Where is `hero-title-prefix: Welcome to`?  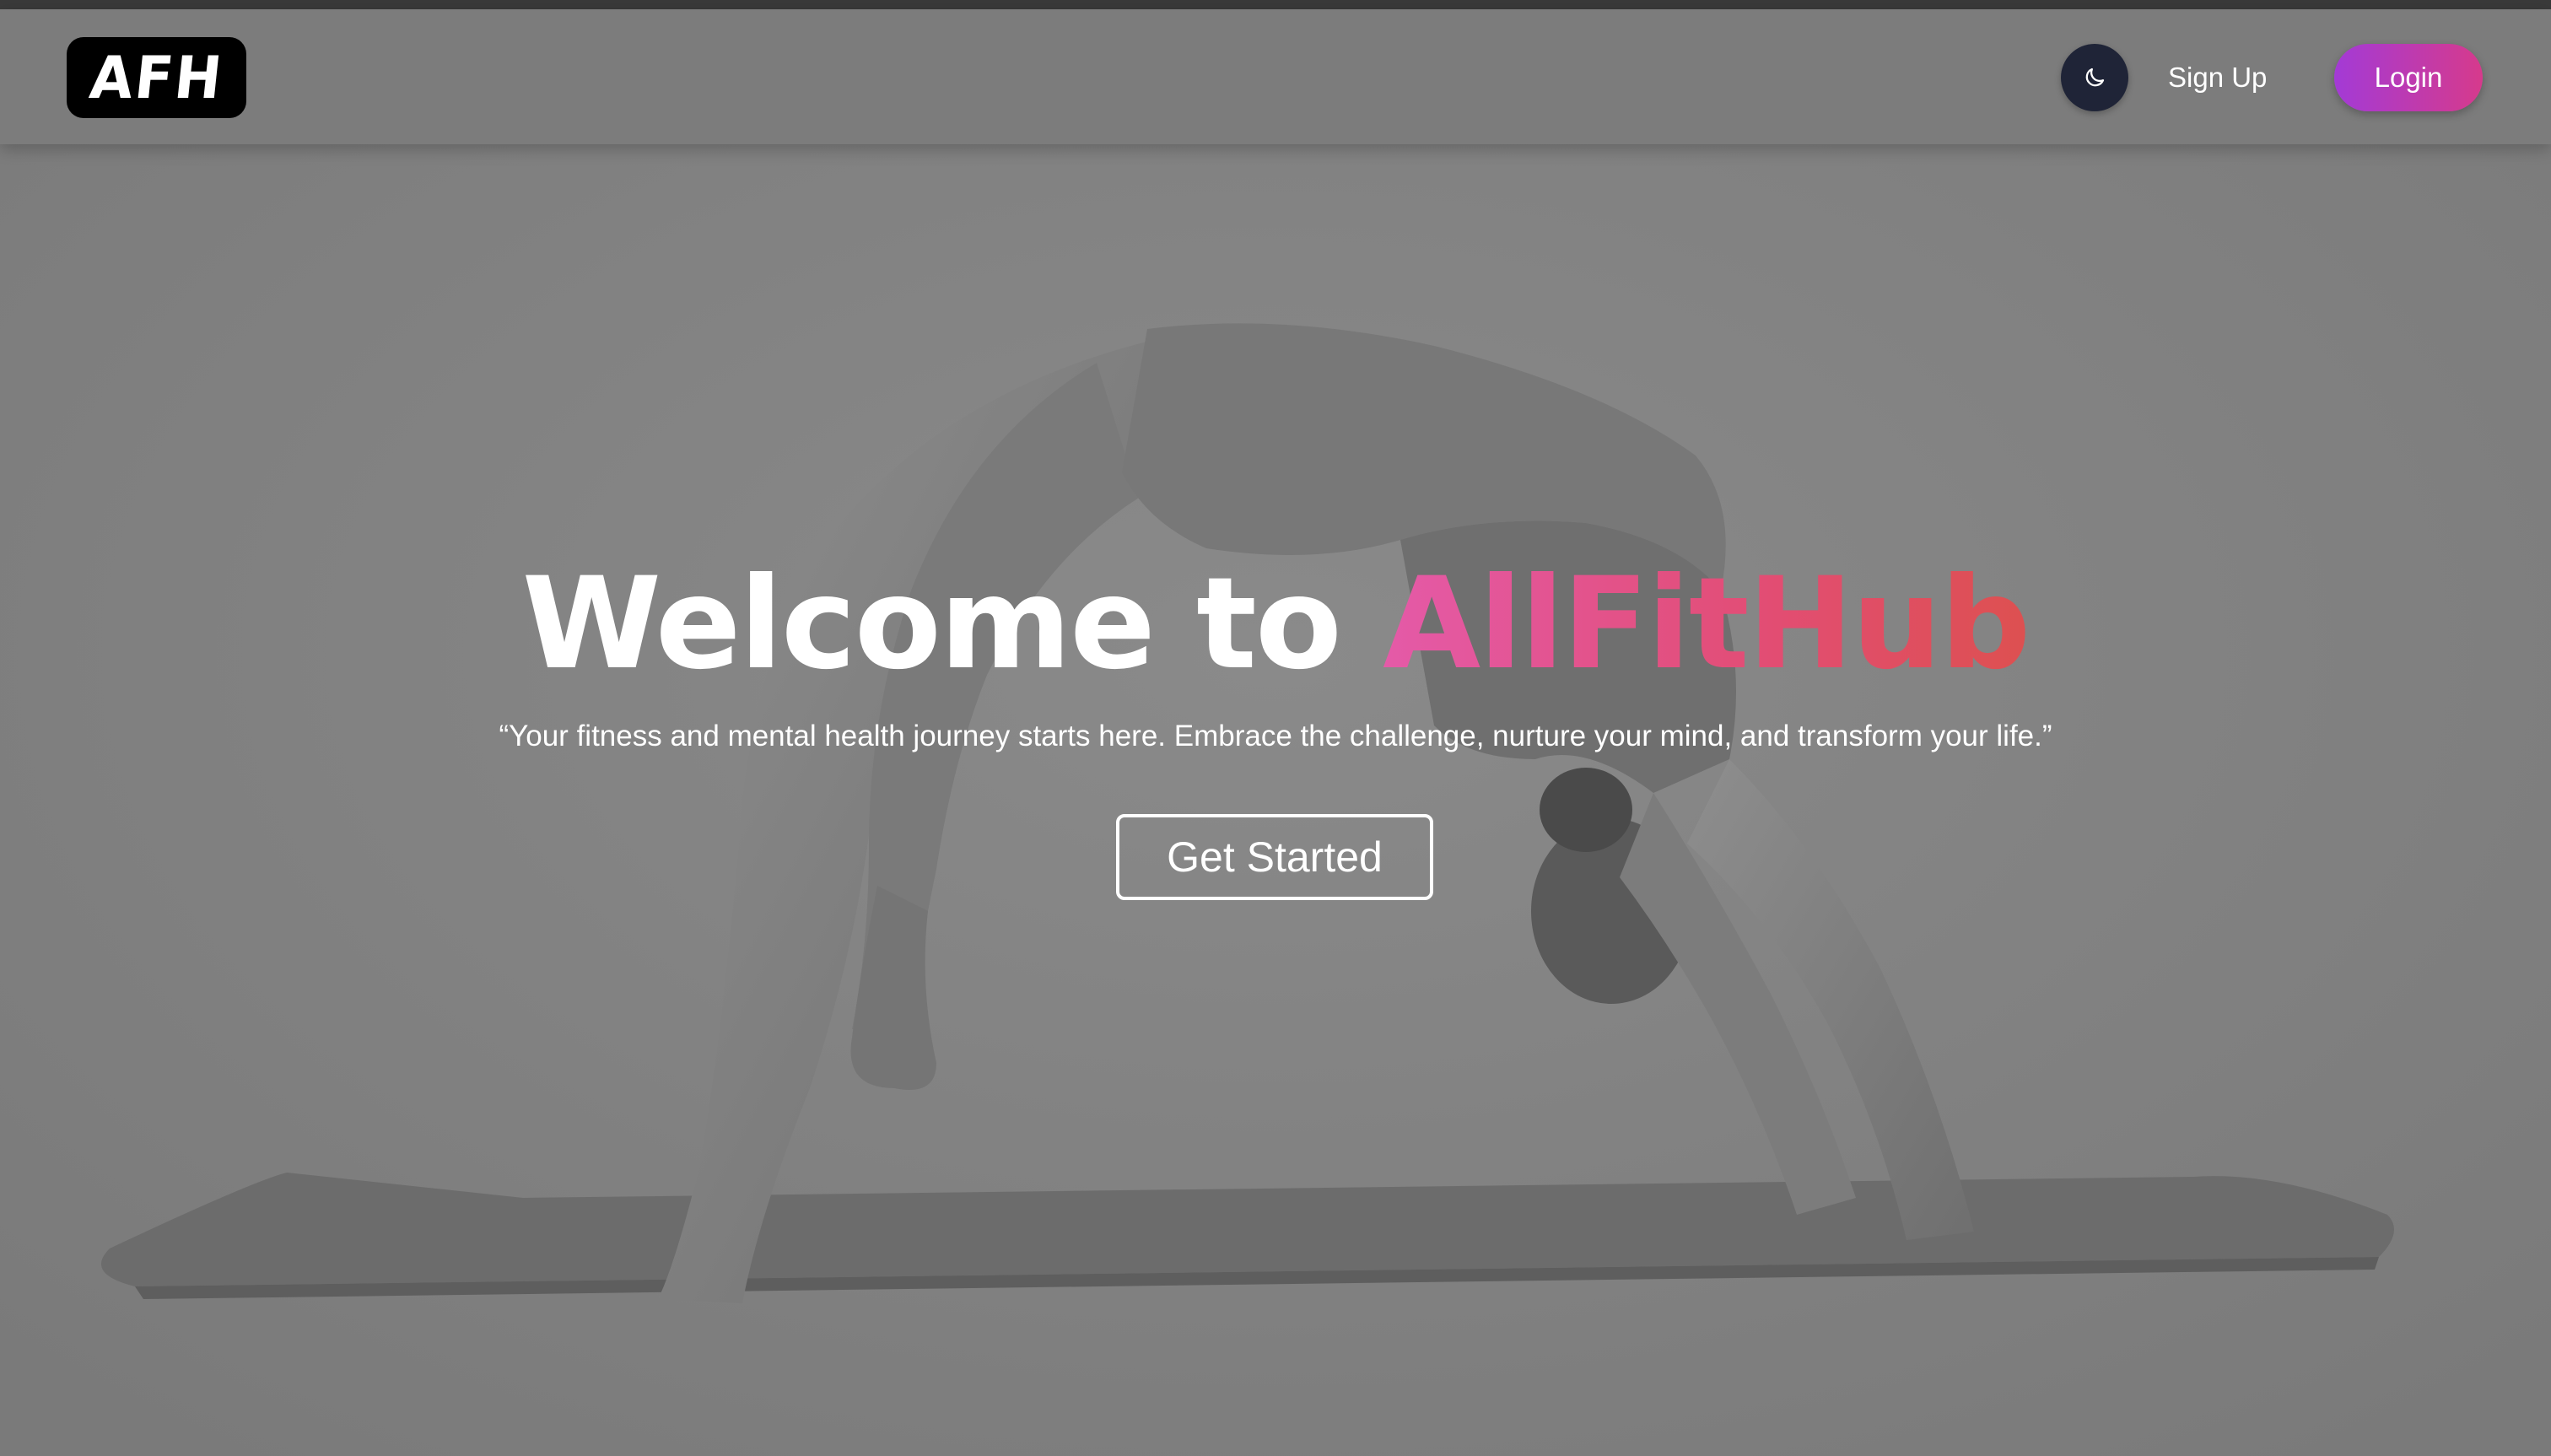
hero-title-prefix: Welcome to is located at coordinates (952, 624).